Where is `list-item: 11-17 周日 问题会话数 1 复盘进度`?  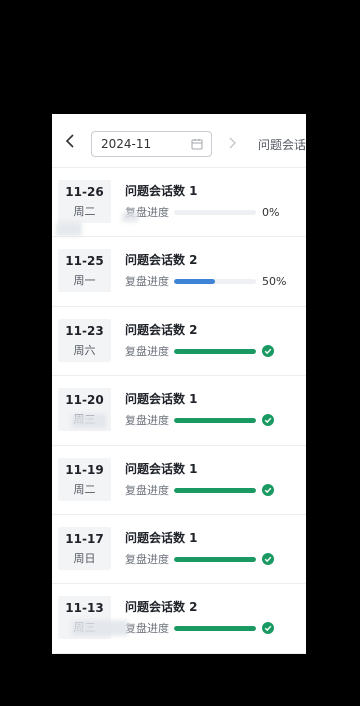
list-item: 11-17 周日 问题会话数 1 复盘进度 is located at coordinates (179, 550).